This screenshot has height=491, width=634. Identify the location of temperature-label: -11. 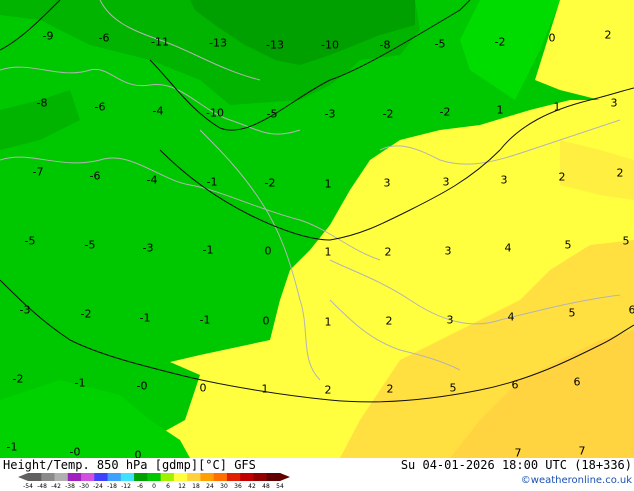
(160, 42).